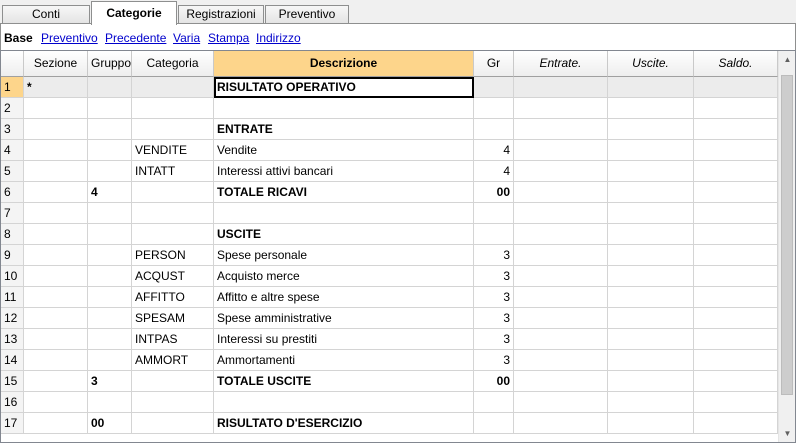 Image resolution: width=796 pixels, height=443 pixels. What do you see at coordinates (221, 14) in the screenshot?
I see `tab-registrazioni: Registrazioni` at bounding box center [221, 14].